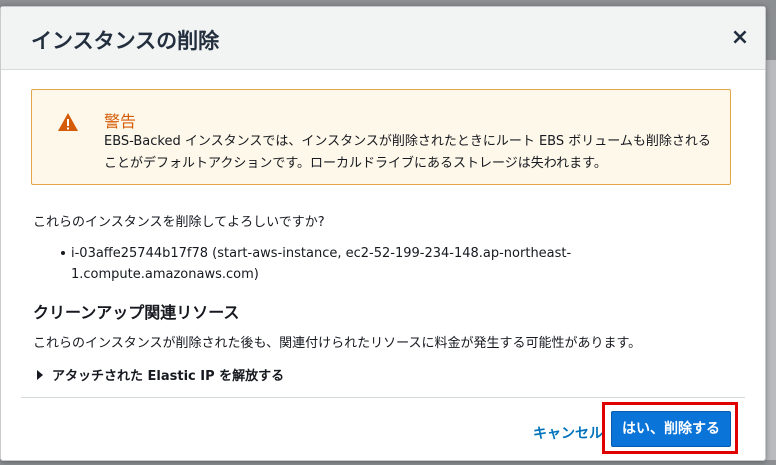  I want to click on dialog-header: インスタンスの削除 ×, so click(383, 38).